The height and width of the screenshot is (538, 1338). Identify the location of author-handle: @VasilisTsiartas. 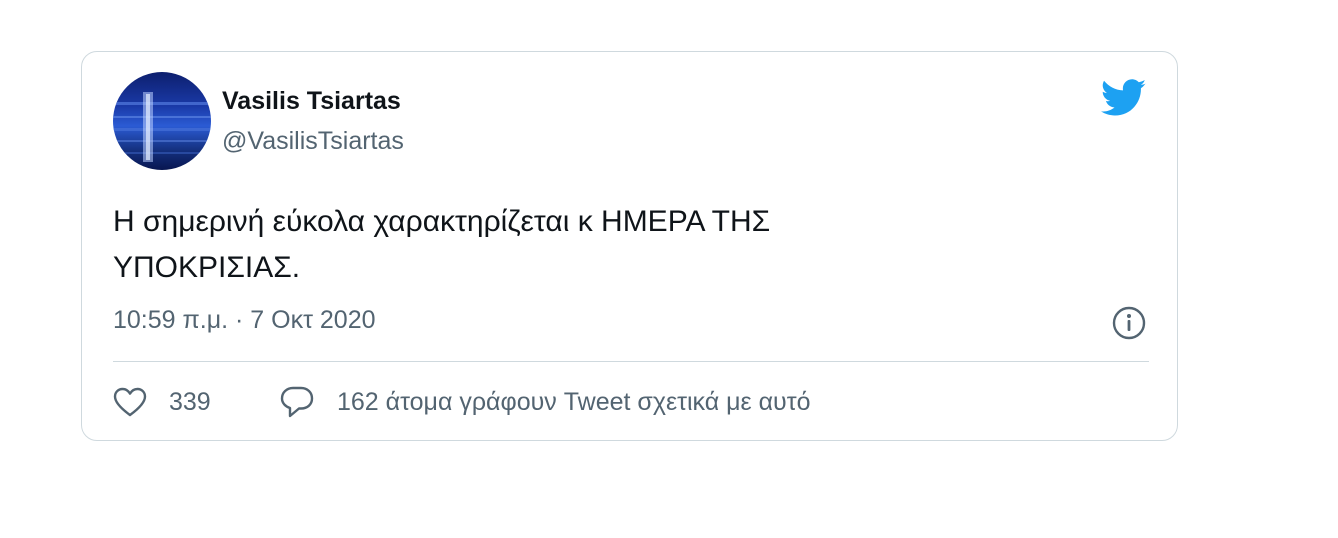
(313, 141).